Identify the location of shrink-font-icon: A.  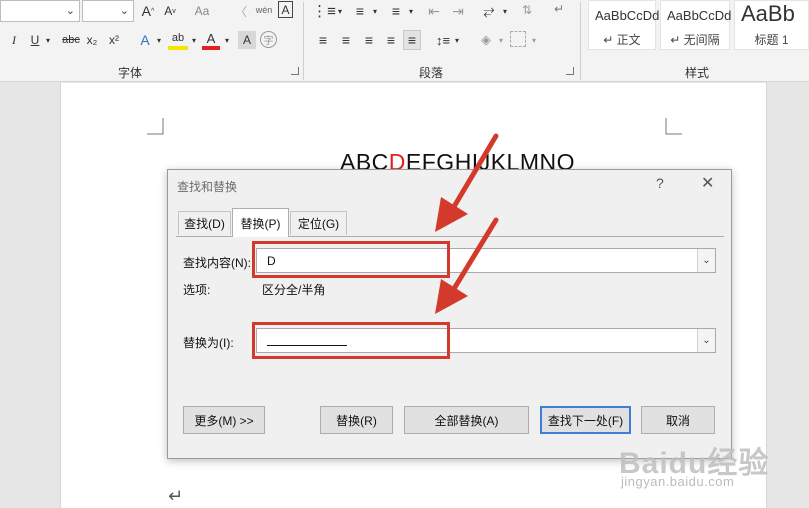
(168, 11).